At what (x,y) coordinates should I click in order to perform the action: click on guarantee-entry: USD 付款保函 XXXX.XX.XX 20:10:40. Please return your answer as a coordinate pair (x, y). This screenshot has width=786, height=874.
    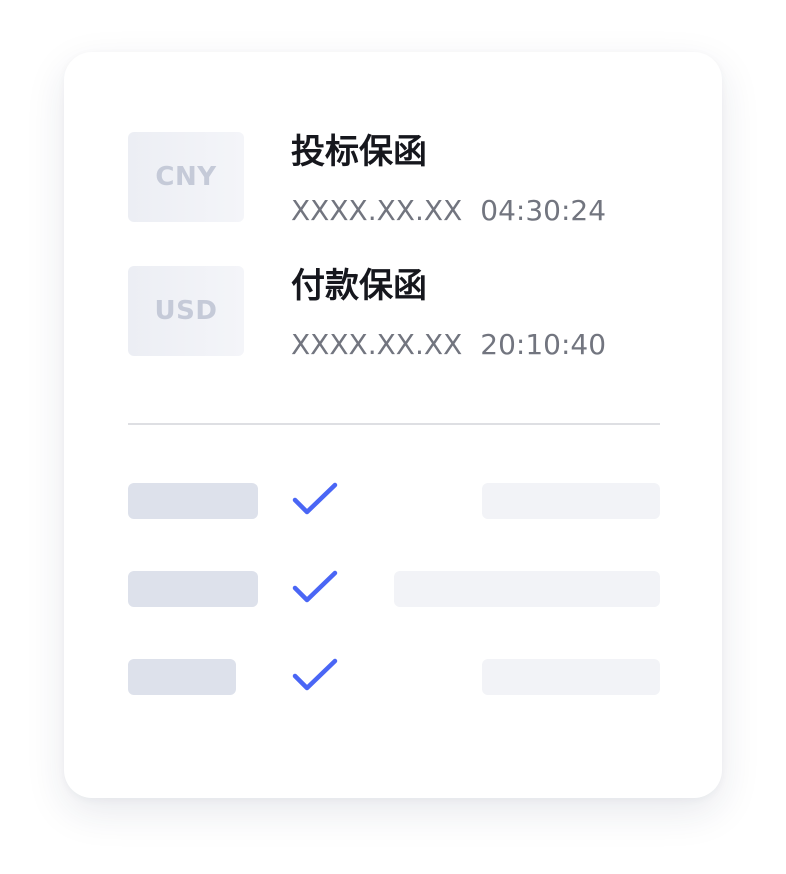
    Looking at the image, I should click on (398, 313).